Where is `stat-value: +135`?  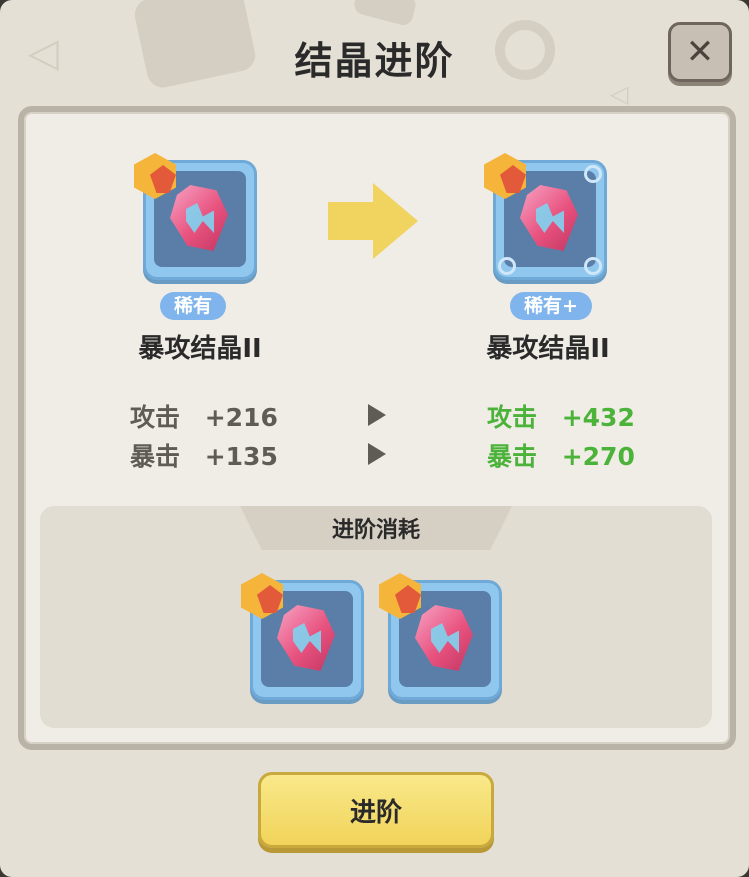 stat-value: +135 is located at coordinates (241, 456).